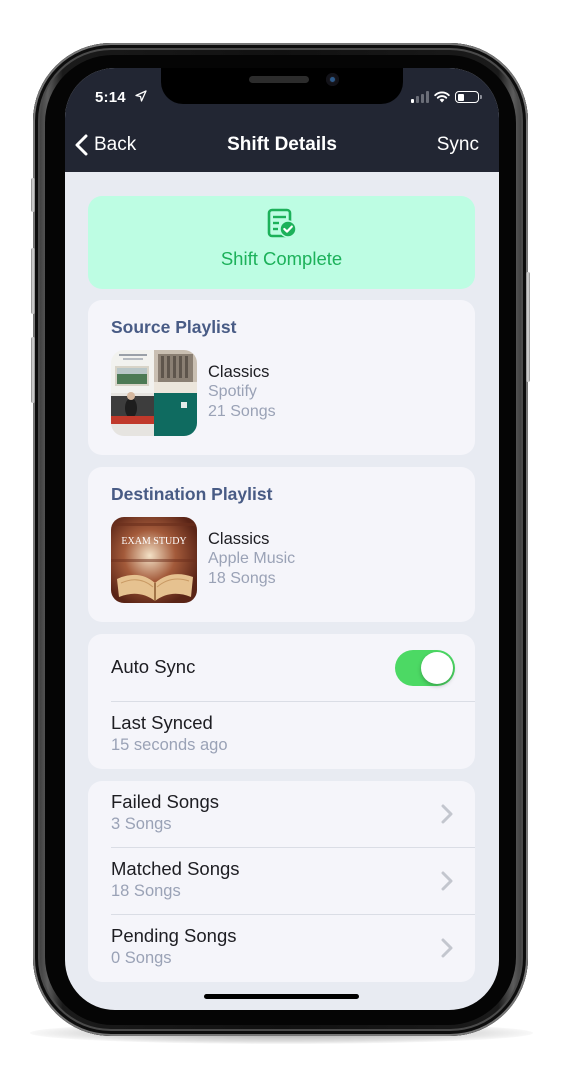 The image size is (563, 1080). I want to click on source-song-count: 21 Songs, so click(242, 411).